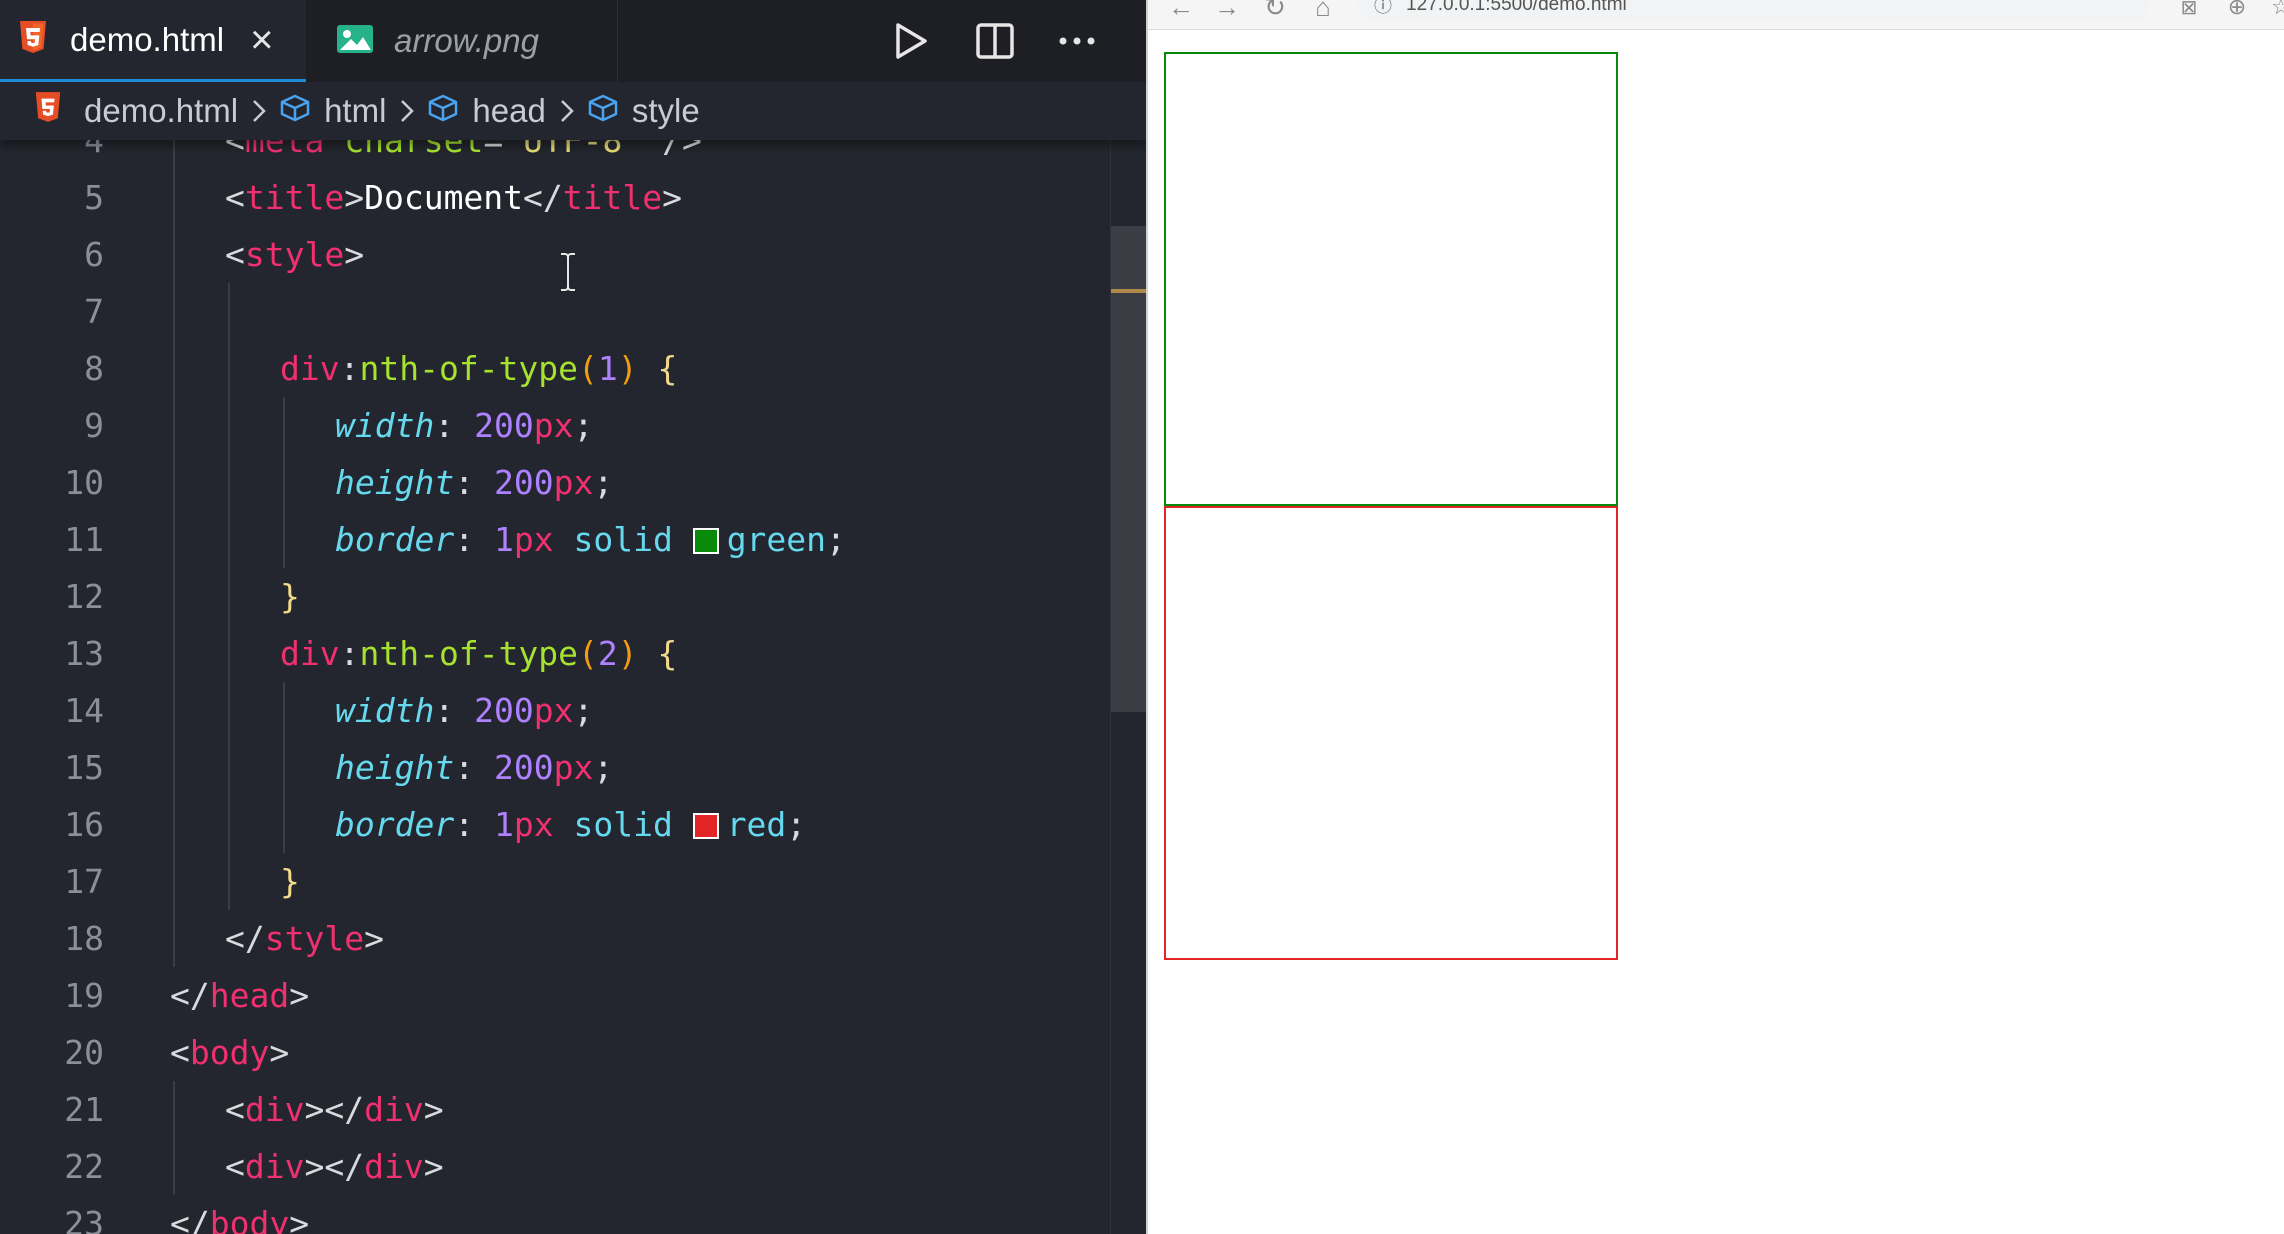  What do you see at coordinates (395, 767) in the screenshot?
I see `code-token: height` at bounding box center [395, 767].